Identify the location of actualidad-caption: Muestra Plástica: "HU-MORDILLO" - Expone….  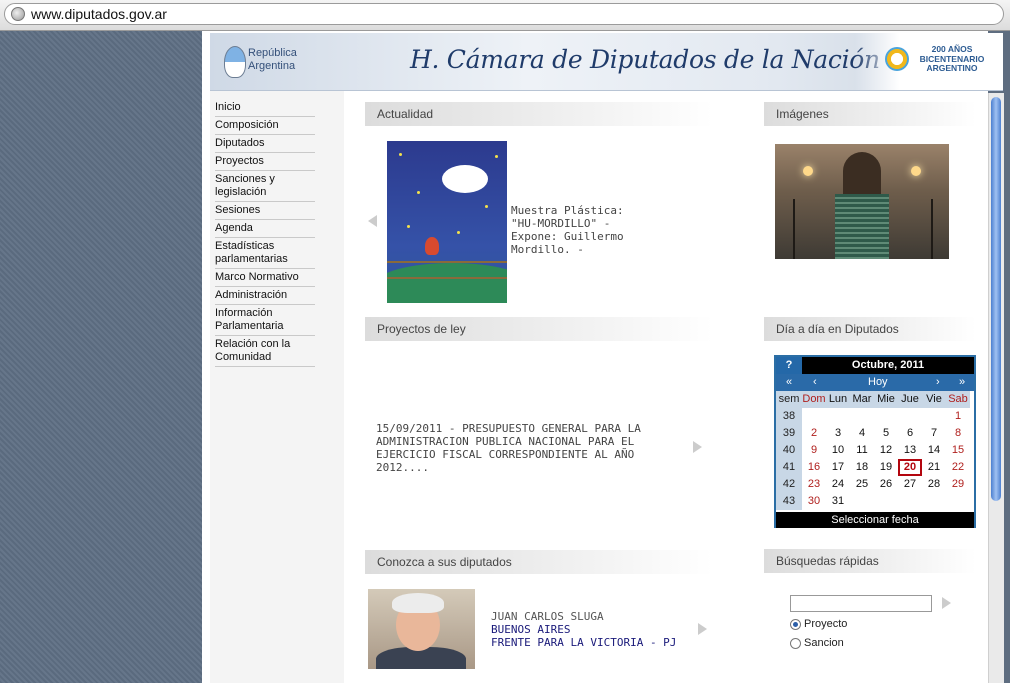
(581, 230).